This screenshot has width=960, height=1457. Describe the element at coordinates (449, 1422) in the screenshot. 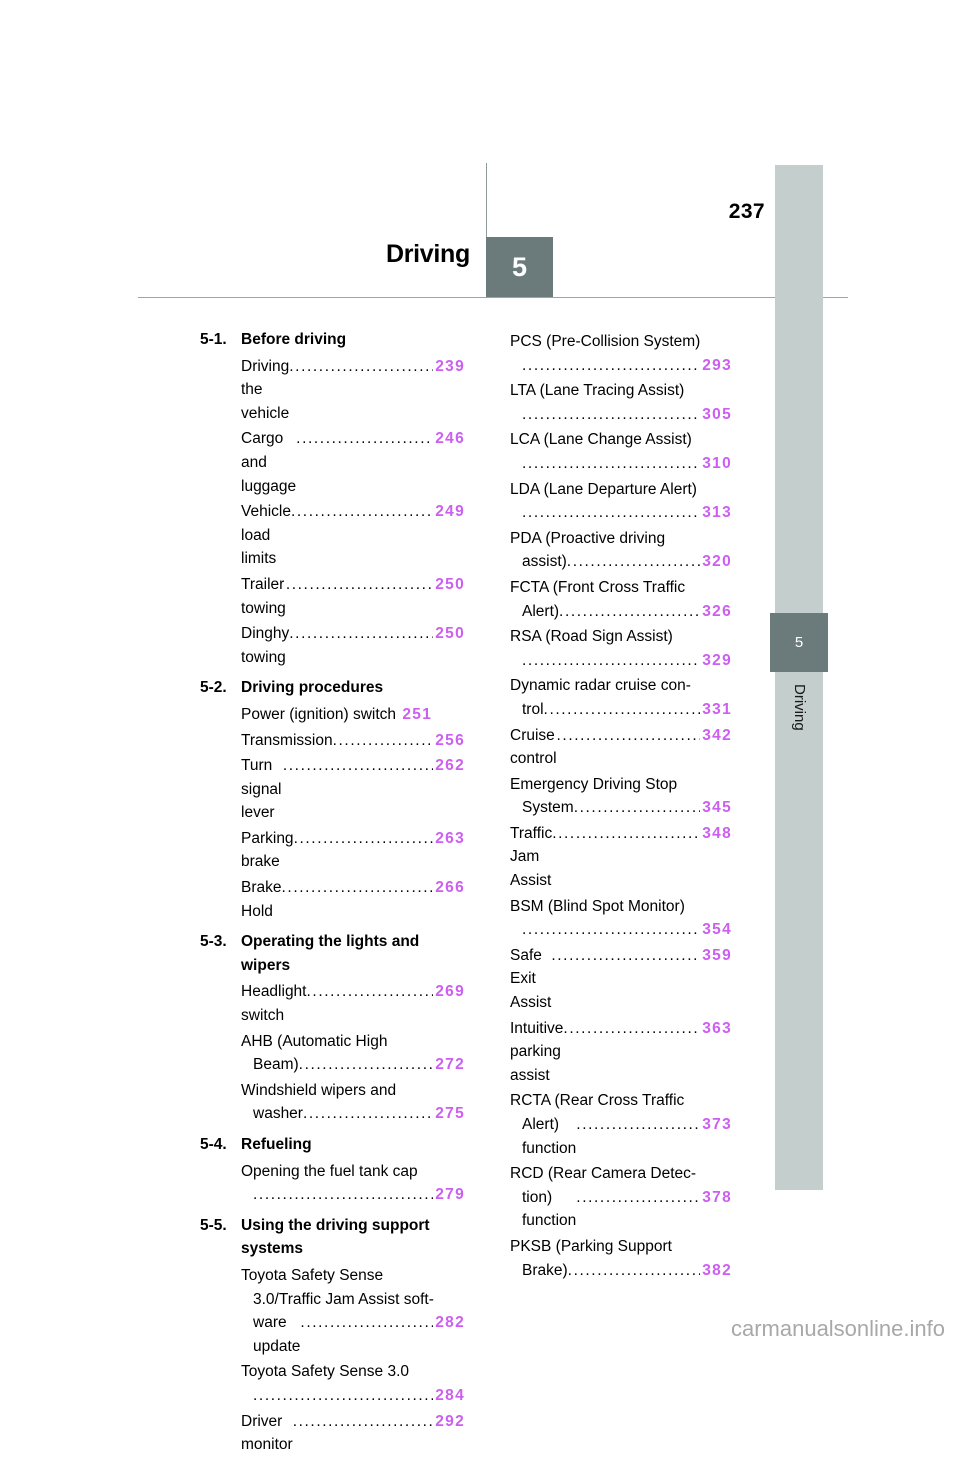

I see `toc-entry-page-number: 292` at that location.